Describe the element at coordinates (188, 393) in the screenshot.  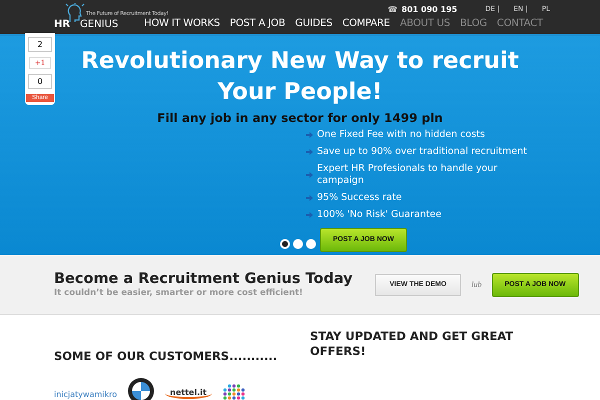
I see `customer-logo: nettel.it` at that location.